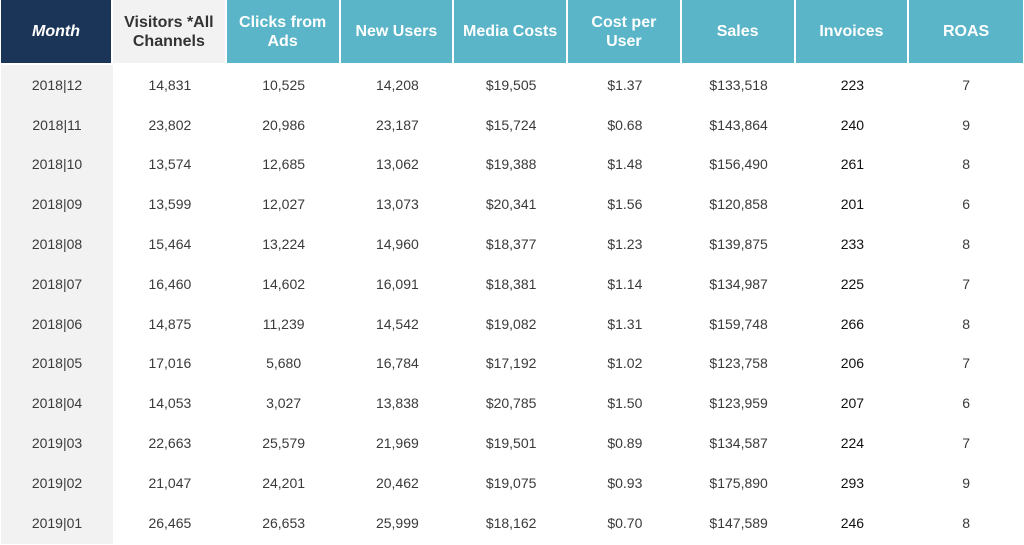  I want to click on cell-new-users: 14,960, so click(397, 244).